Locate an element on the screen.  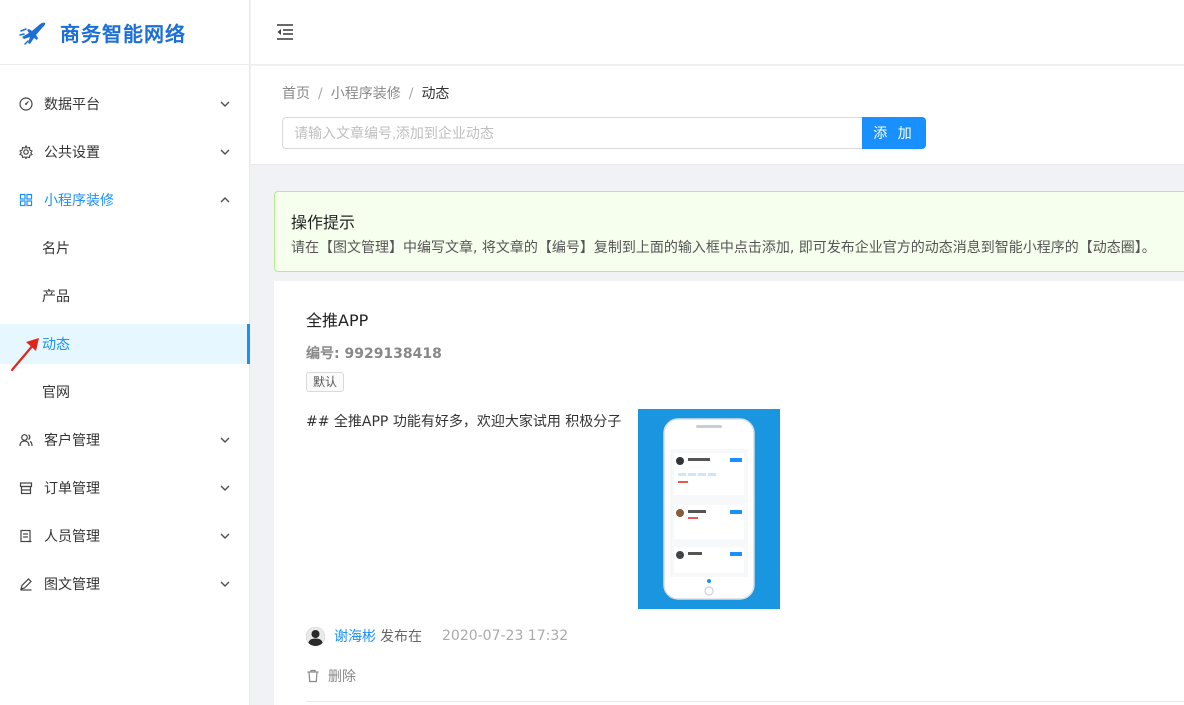
menu-item-data-platform: 数据平台 is located at coordinates (125, 104).